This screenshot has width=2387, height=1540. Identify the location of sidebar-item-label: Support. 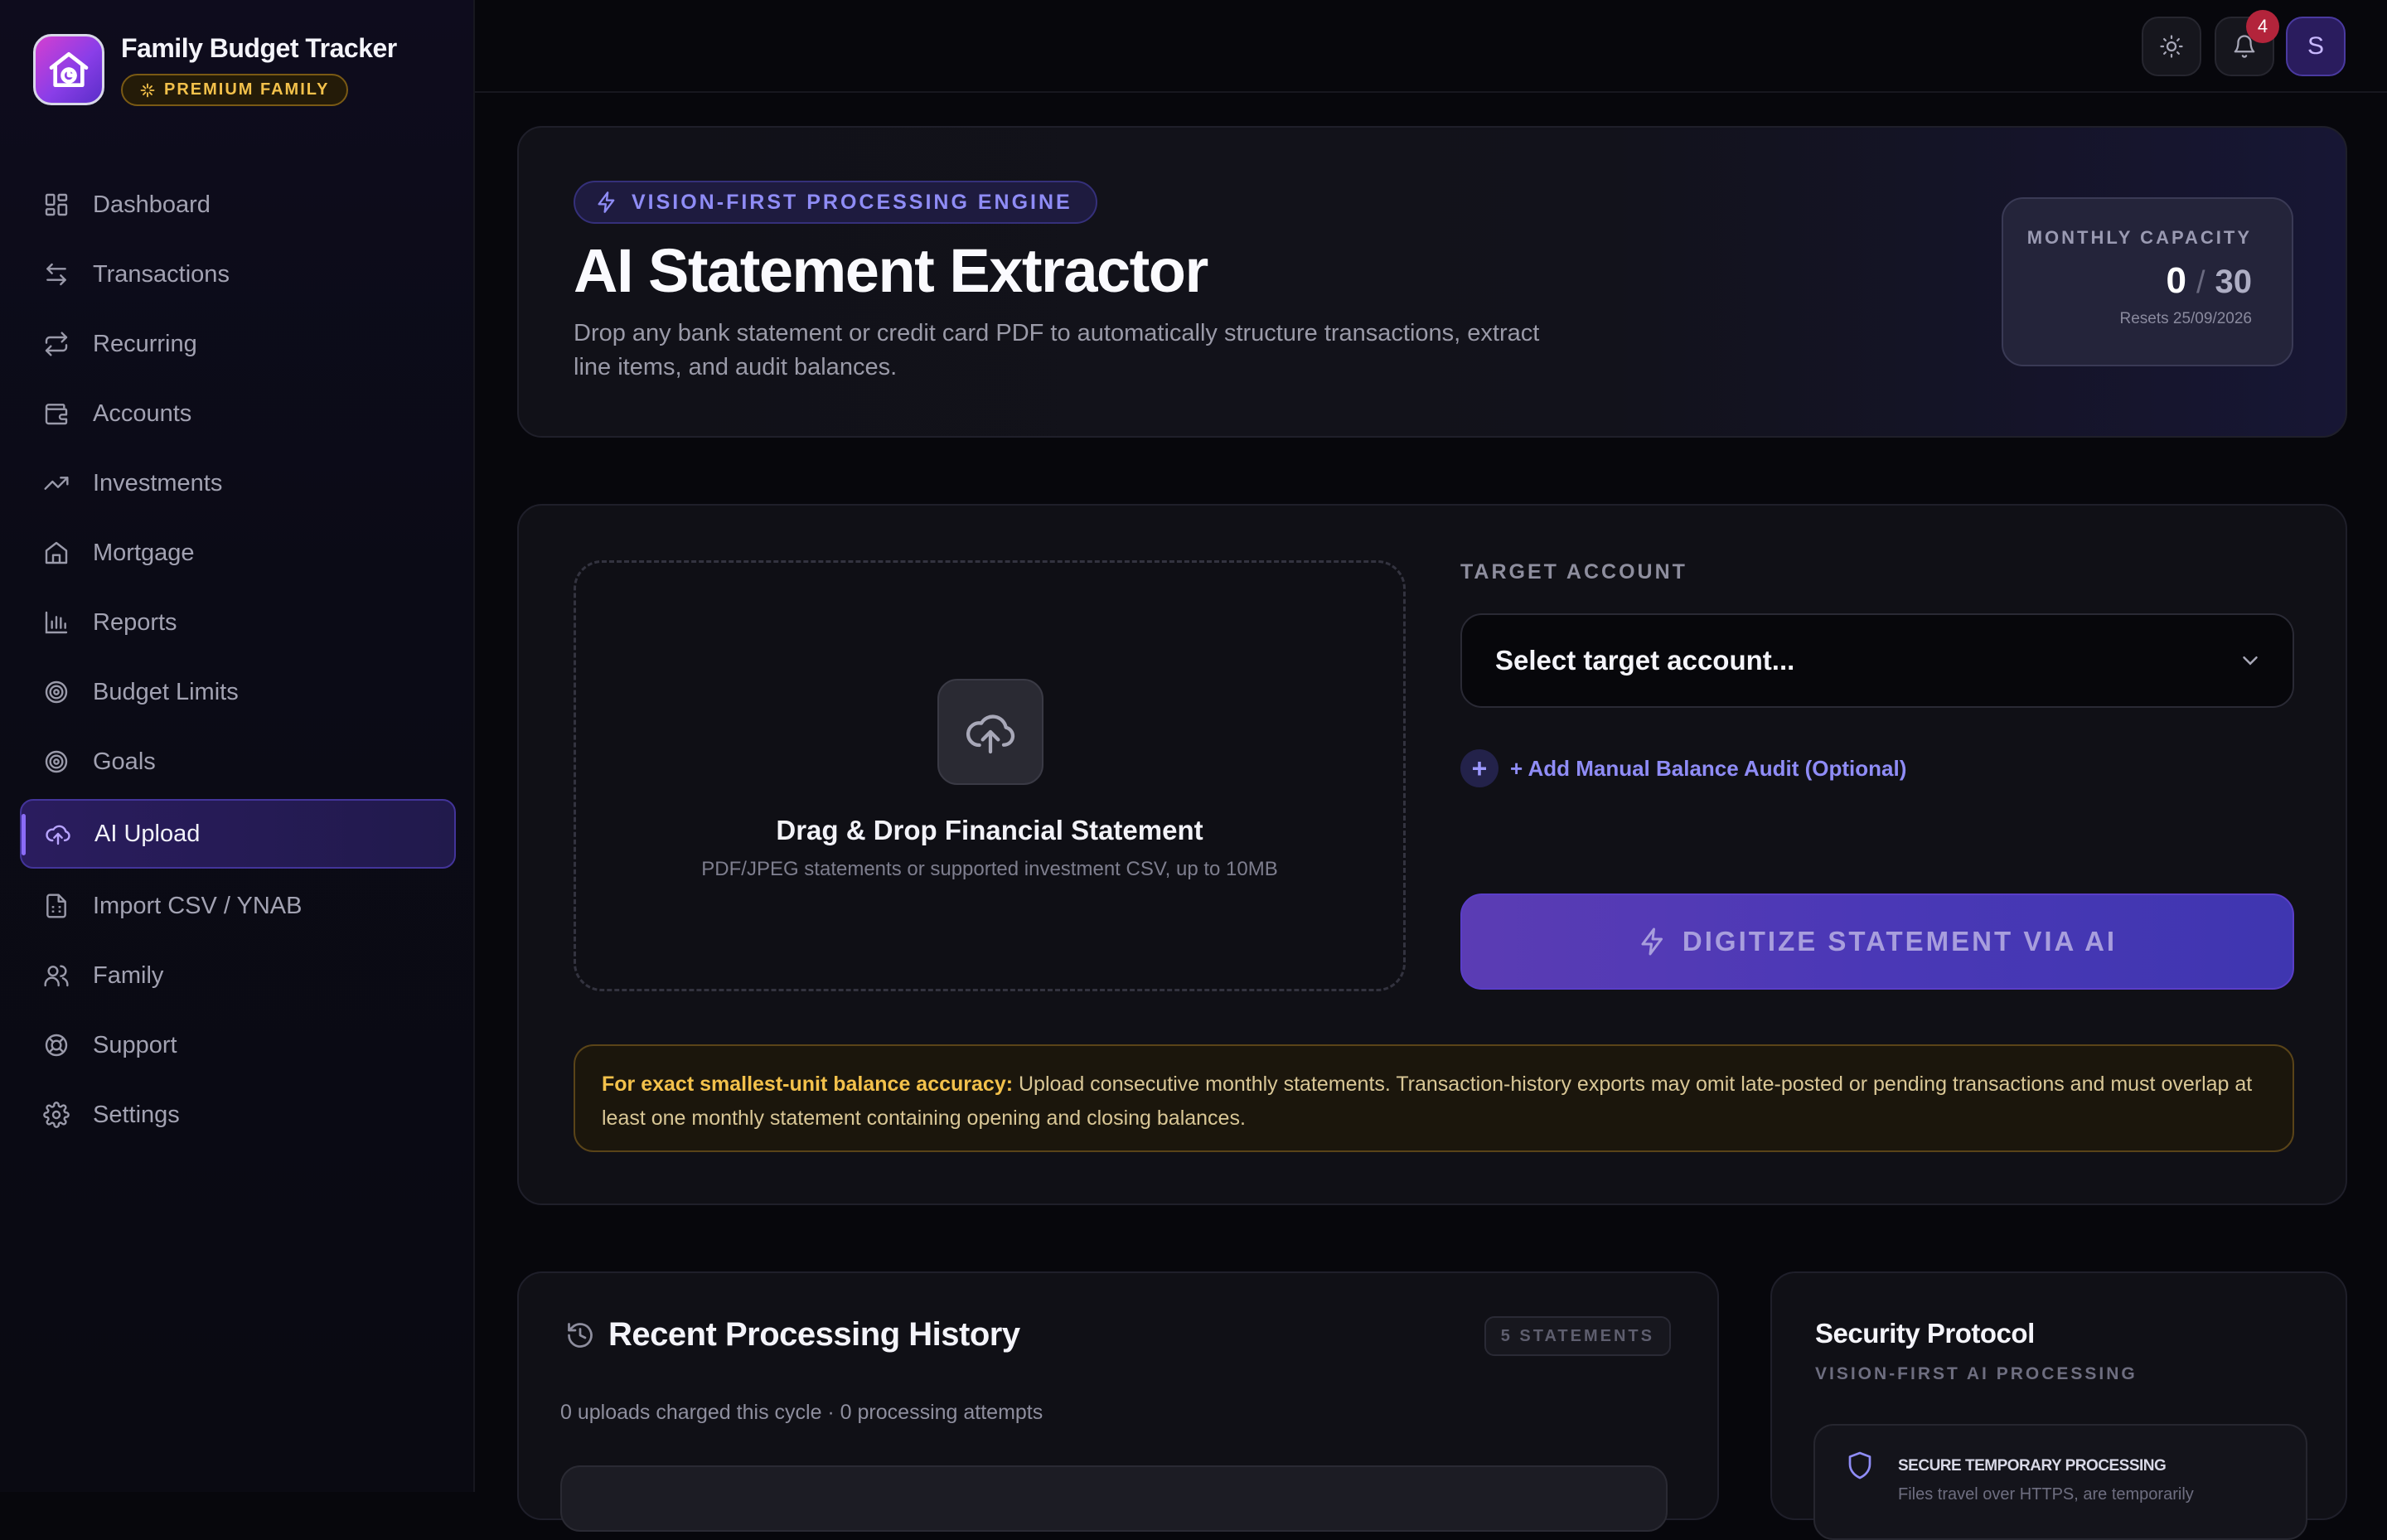
(135, 1045).